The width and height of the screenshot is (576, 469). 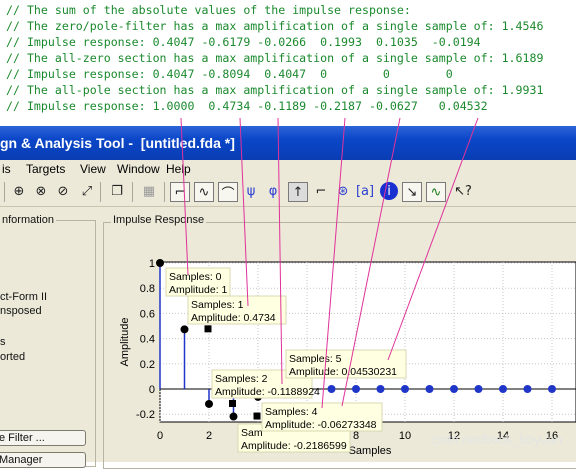 What do you see at coordinates (195, 277) in the screenshot?
I see `datatip-samples: Samples: 0` at bounding box center [195, 277].